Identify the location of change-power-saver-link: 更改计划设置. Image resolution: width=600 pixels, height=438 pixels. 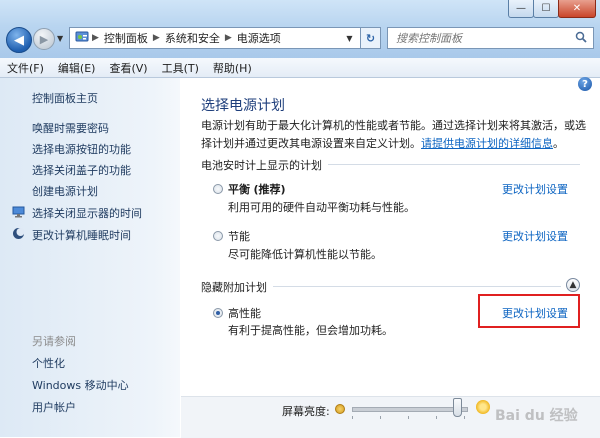
(535, 236).